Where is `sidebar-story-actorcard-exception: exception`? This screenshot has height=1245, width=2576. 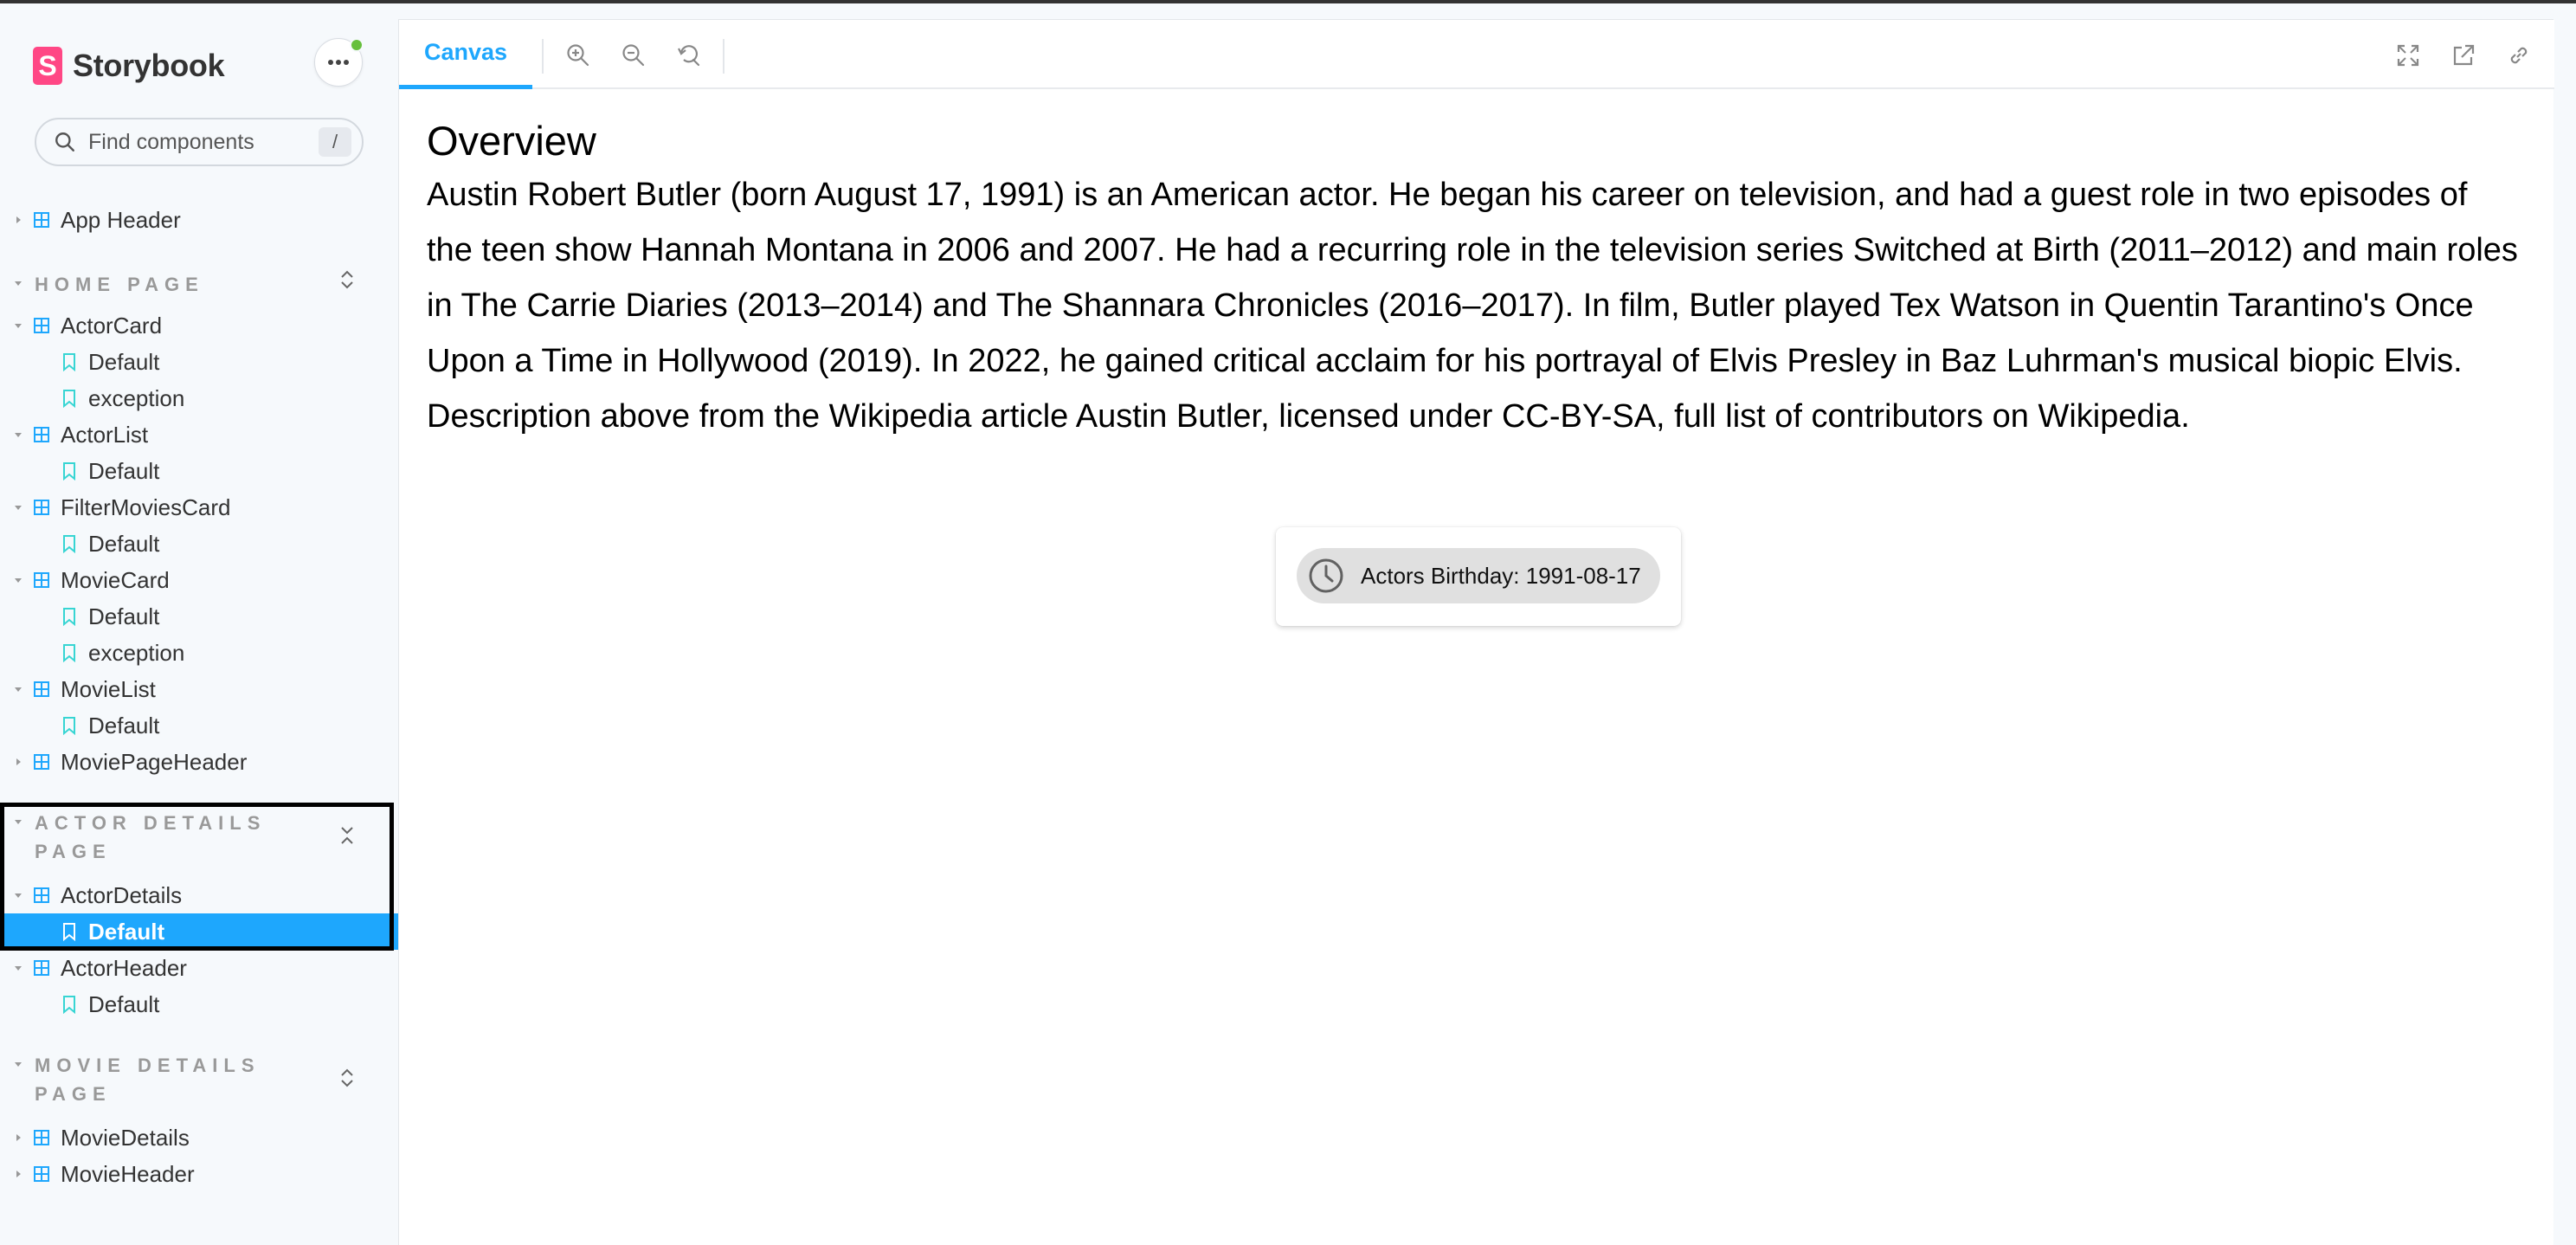
sidebar-story-actorcard-exception: exception is located at coordinates (199, 398).